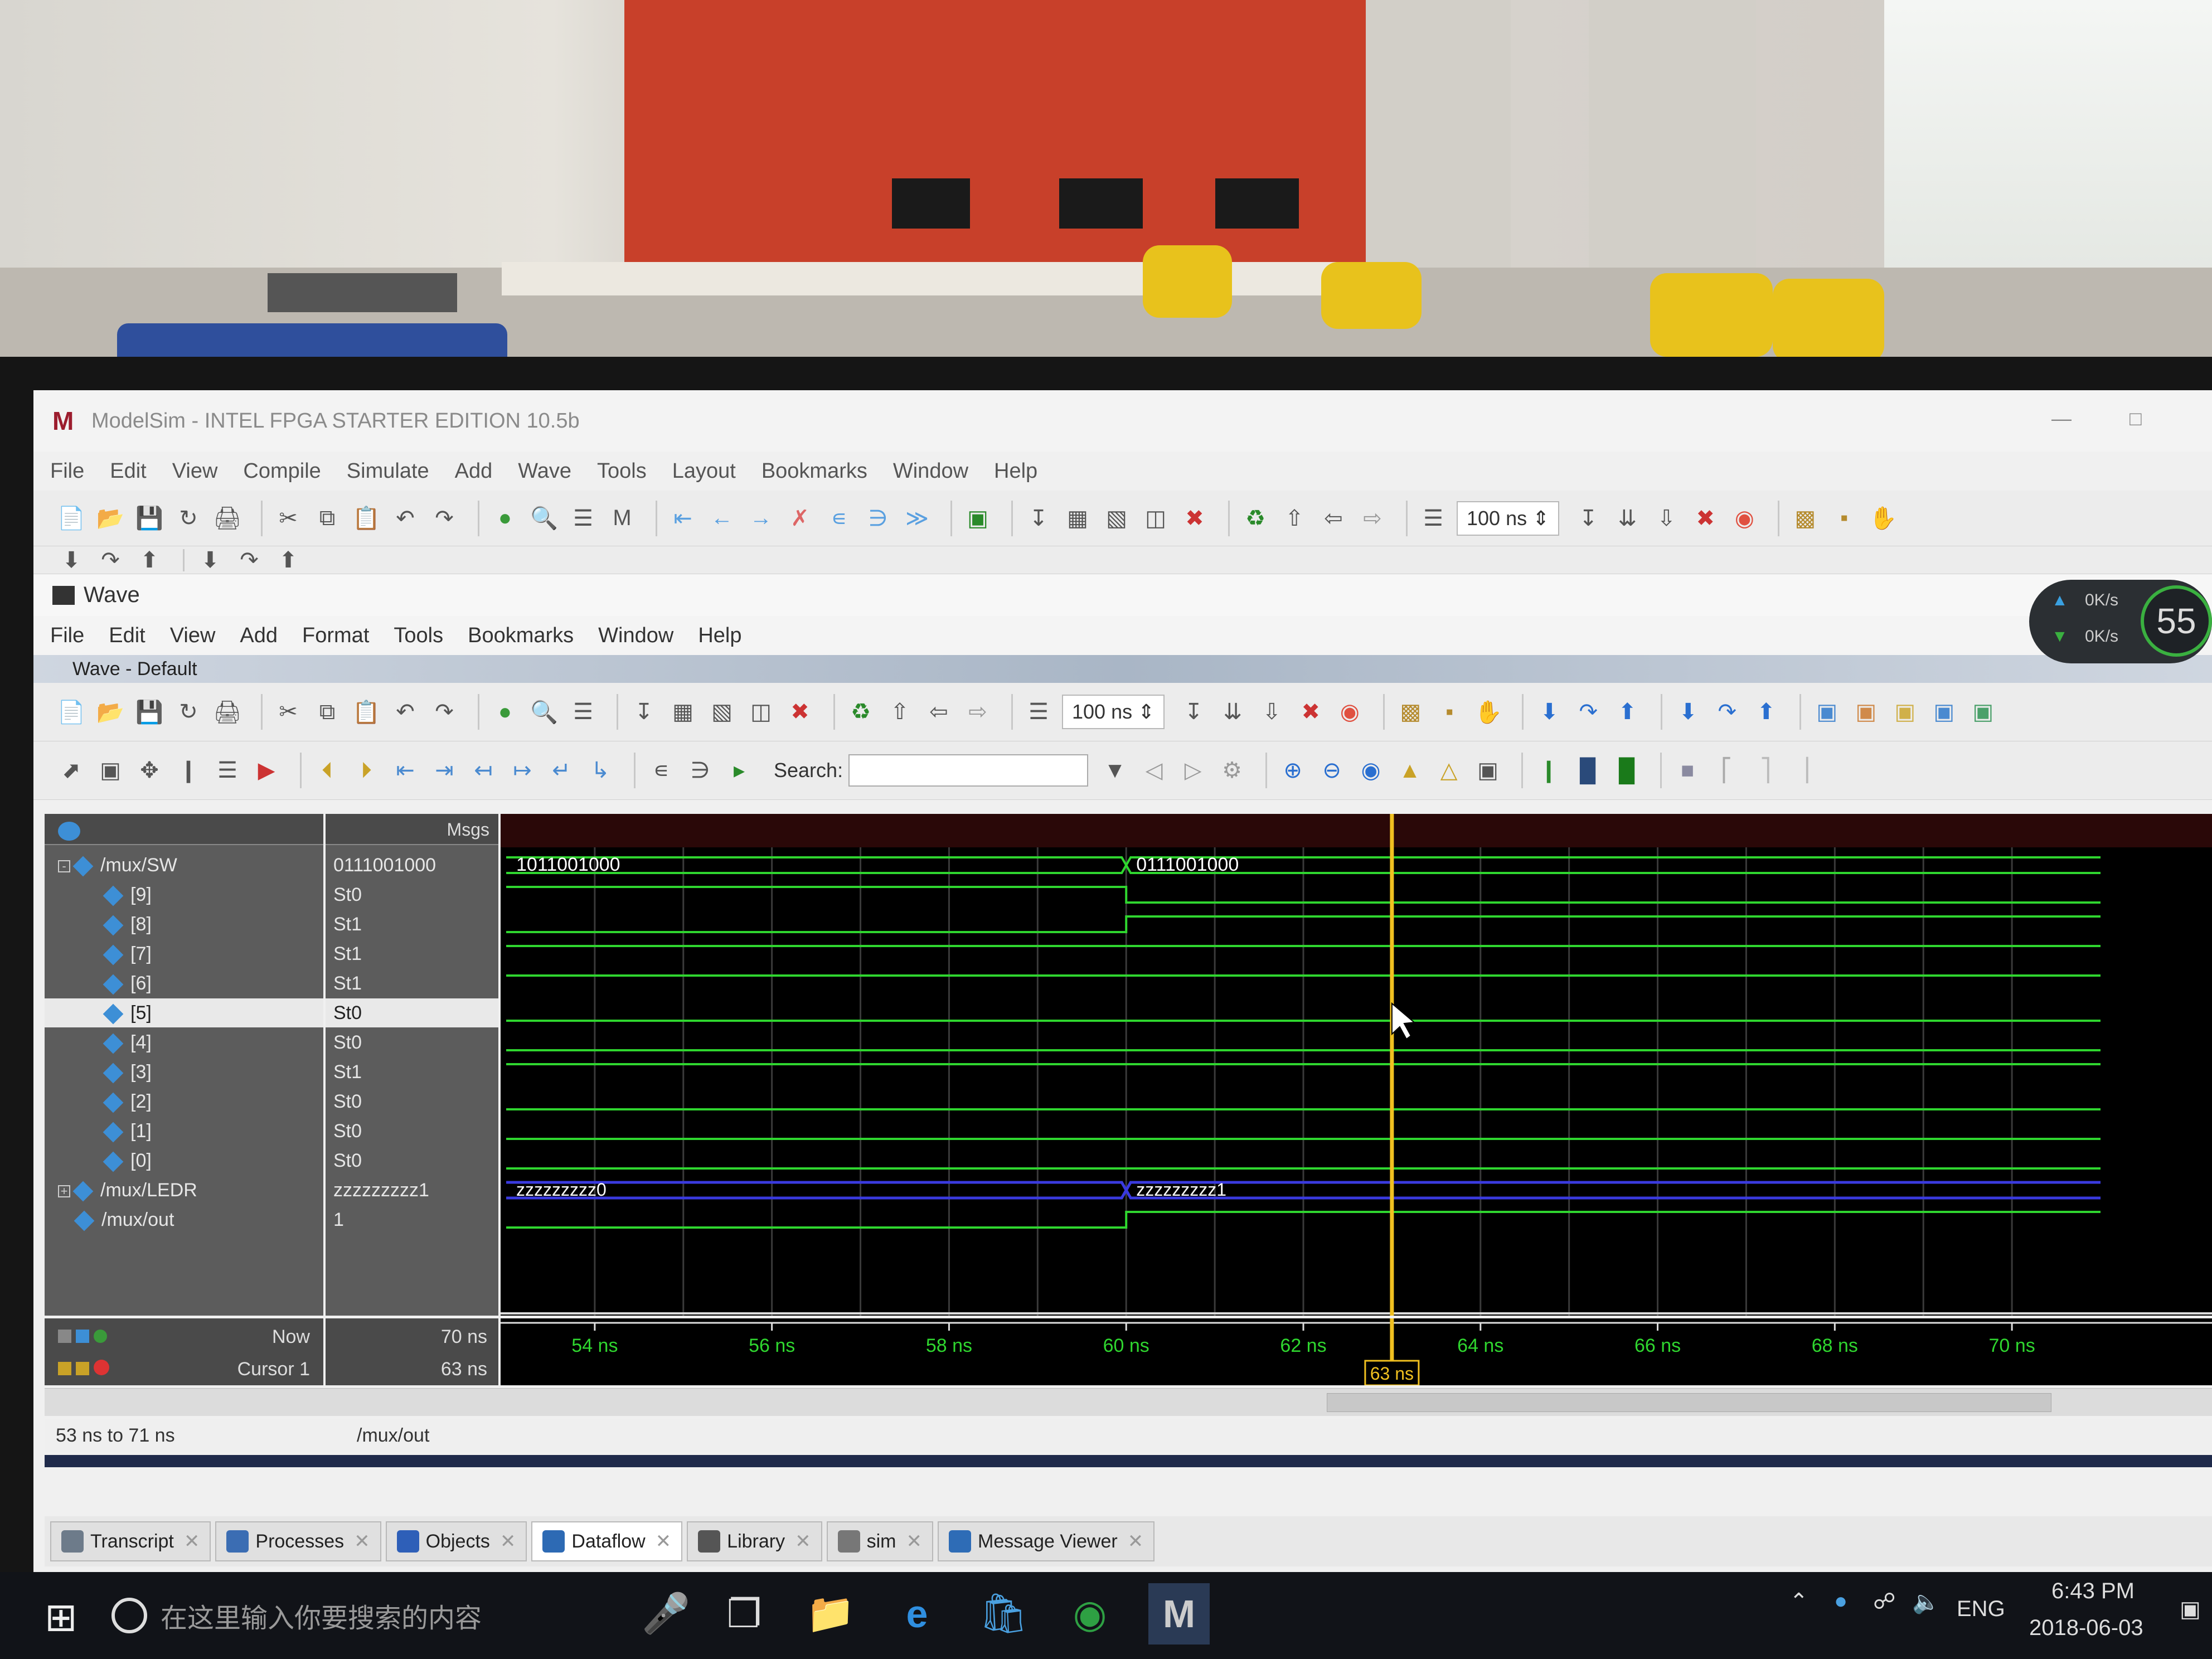 This screenshot has width=2212, height=1659. Describe the element at coordinates (861, 711) in the screenshot. I see `restart-icon: ♻` at that location.